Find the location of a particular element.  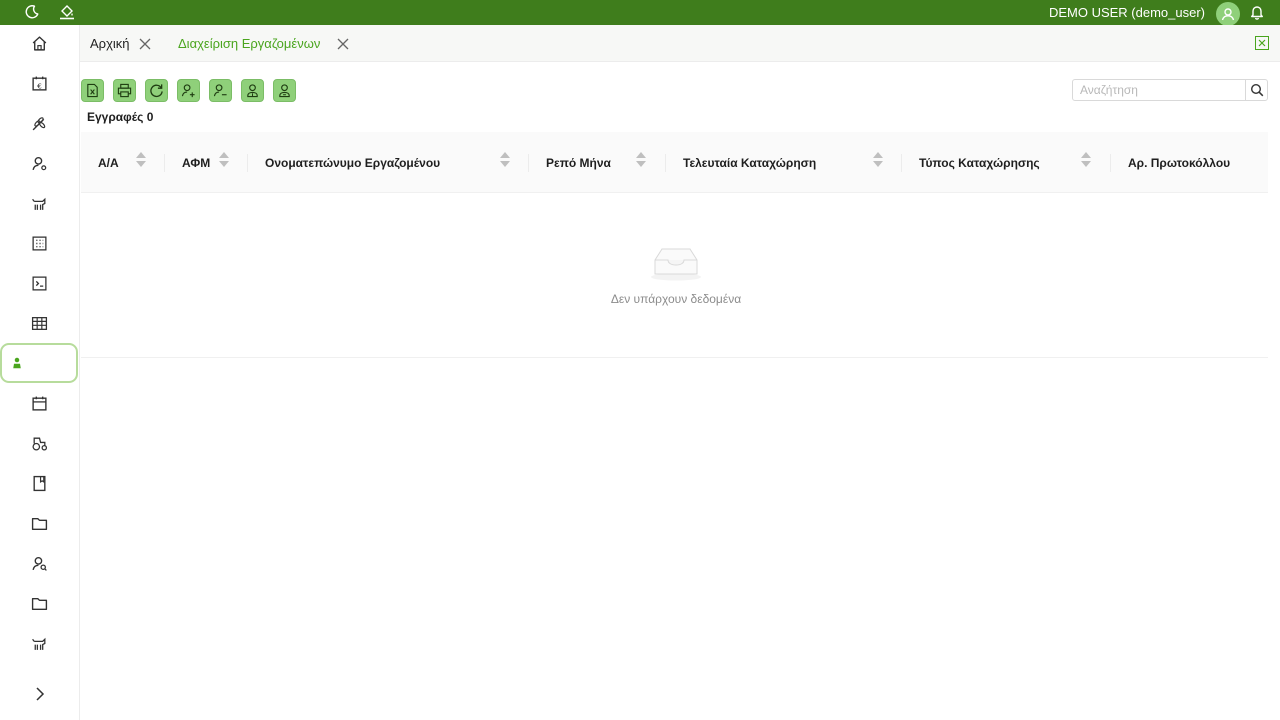

chevron-right-icon is located at coordinates (40, 694).